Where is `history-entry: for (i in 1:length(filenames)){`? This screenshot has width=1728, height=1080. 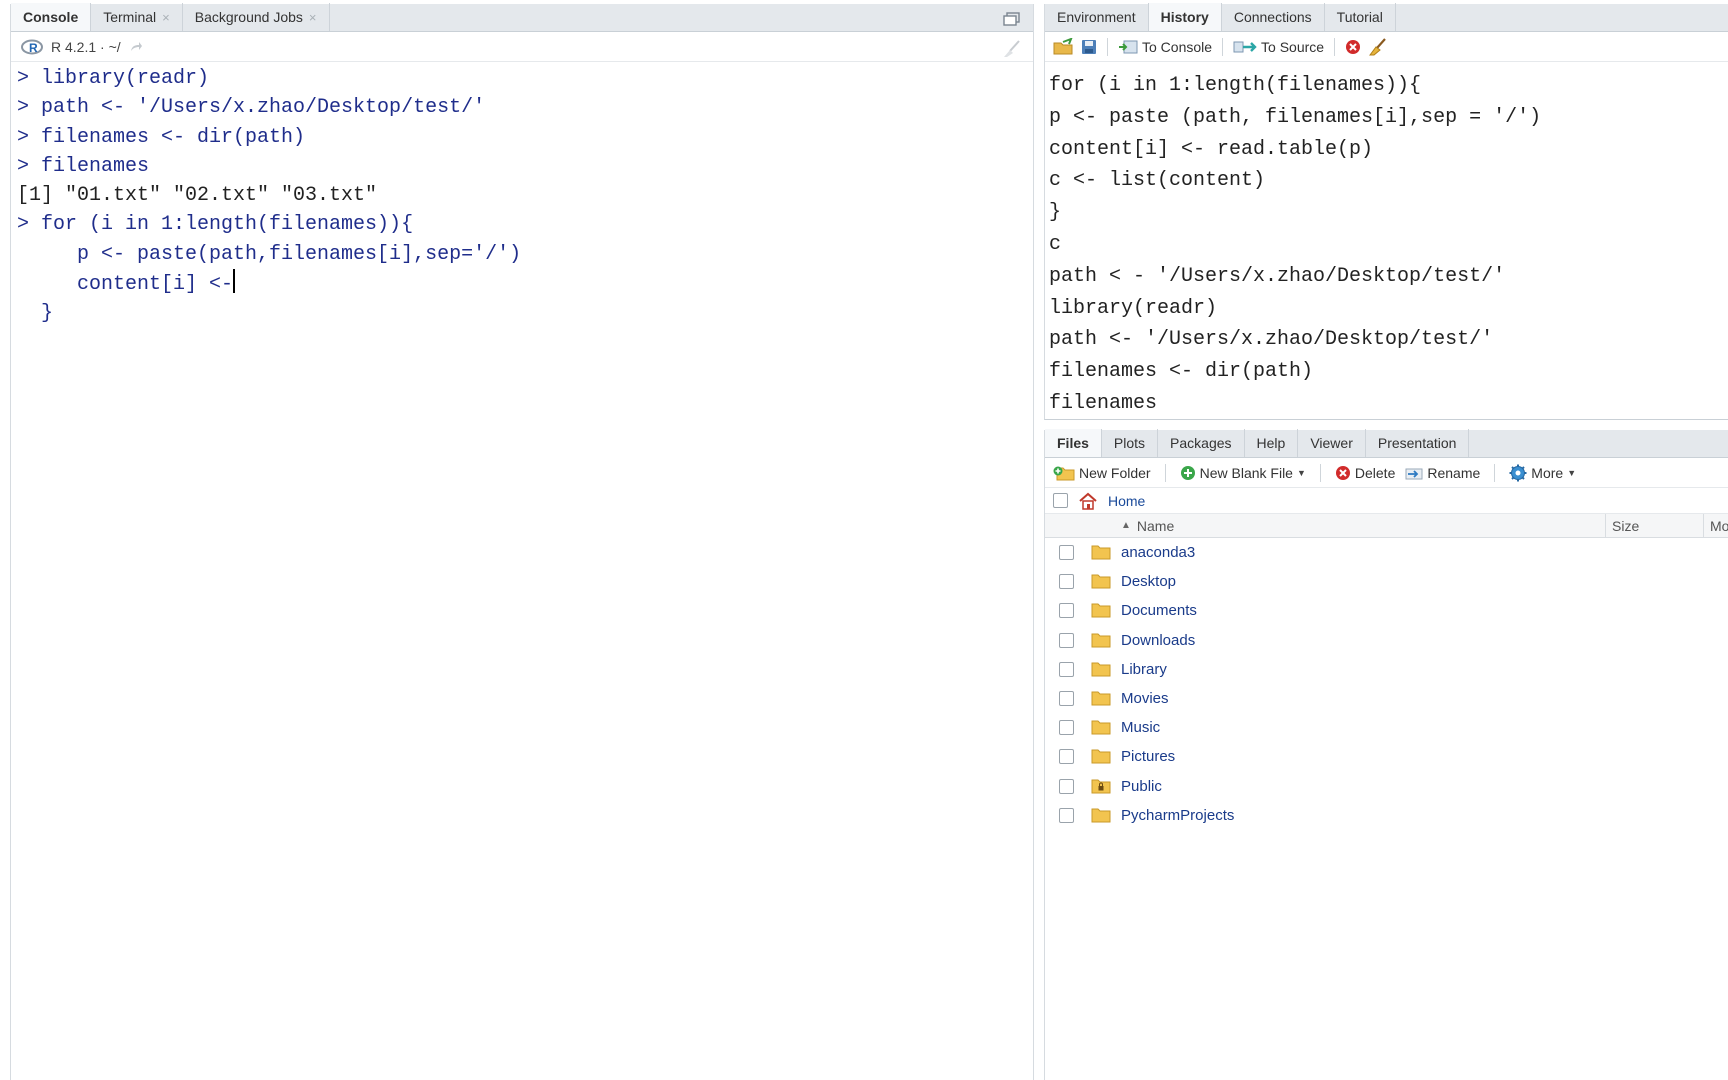
history-entry: for (i in 1:length(filenames)){ is located at coordinates (1388, 86).